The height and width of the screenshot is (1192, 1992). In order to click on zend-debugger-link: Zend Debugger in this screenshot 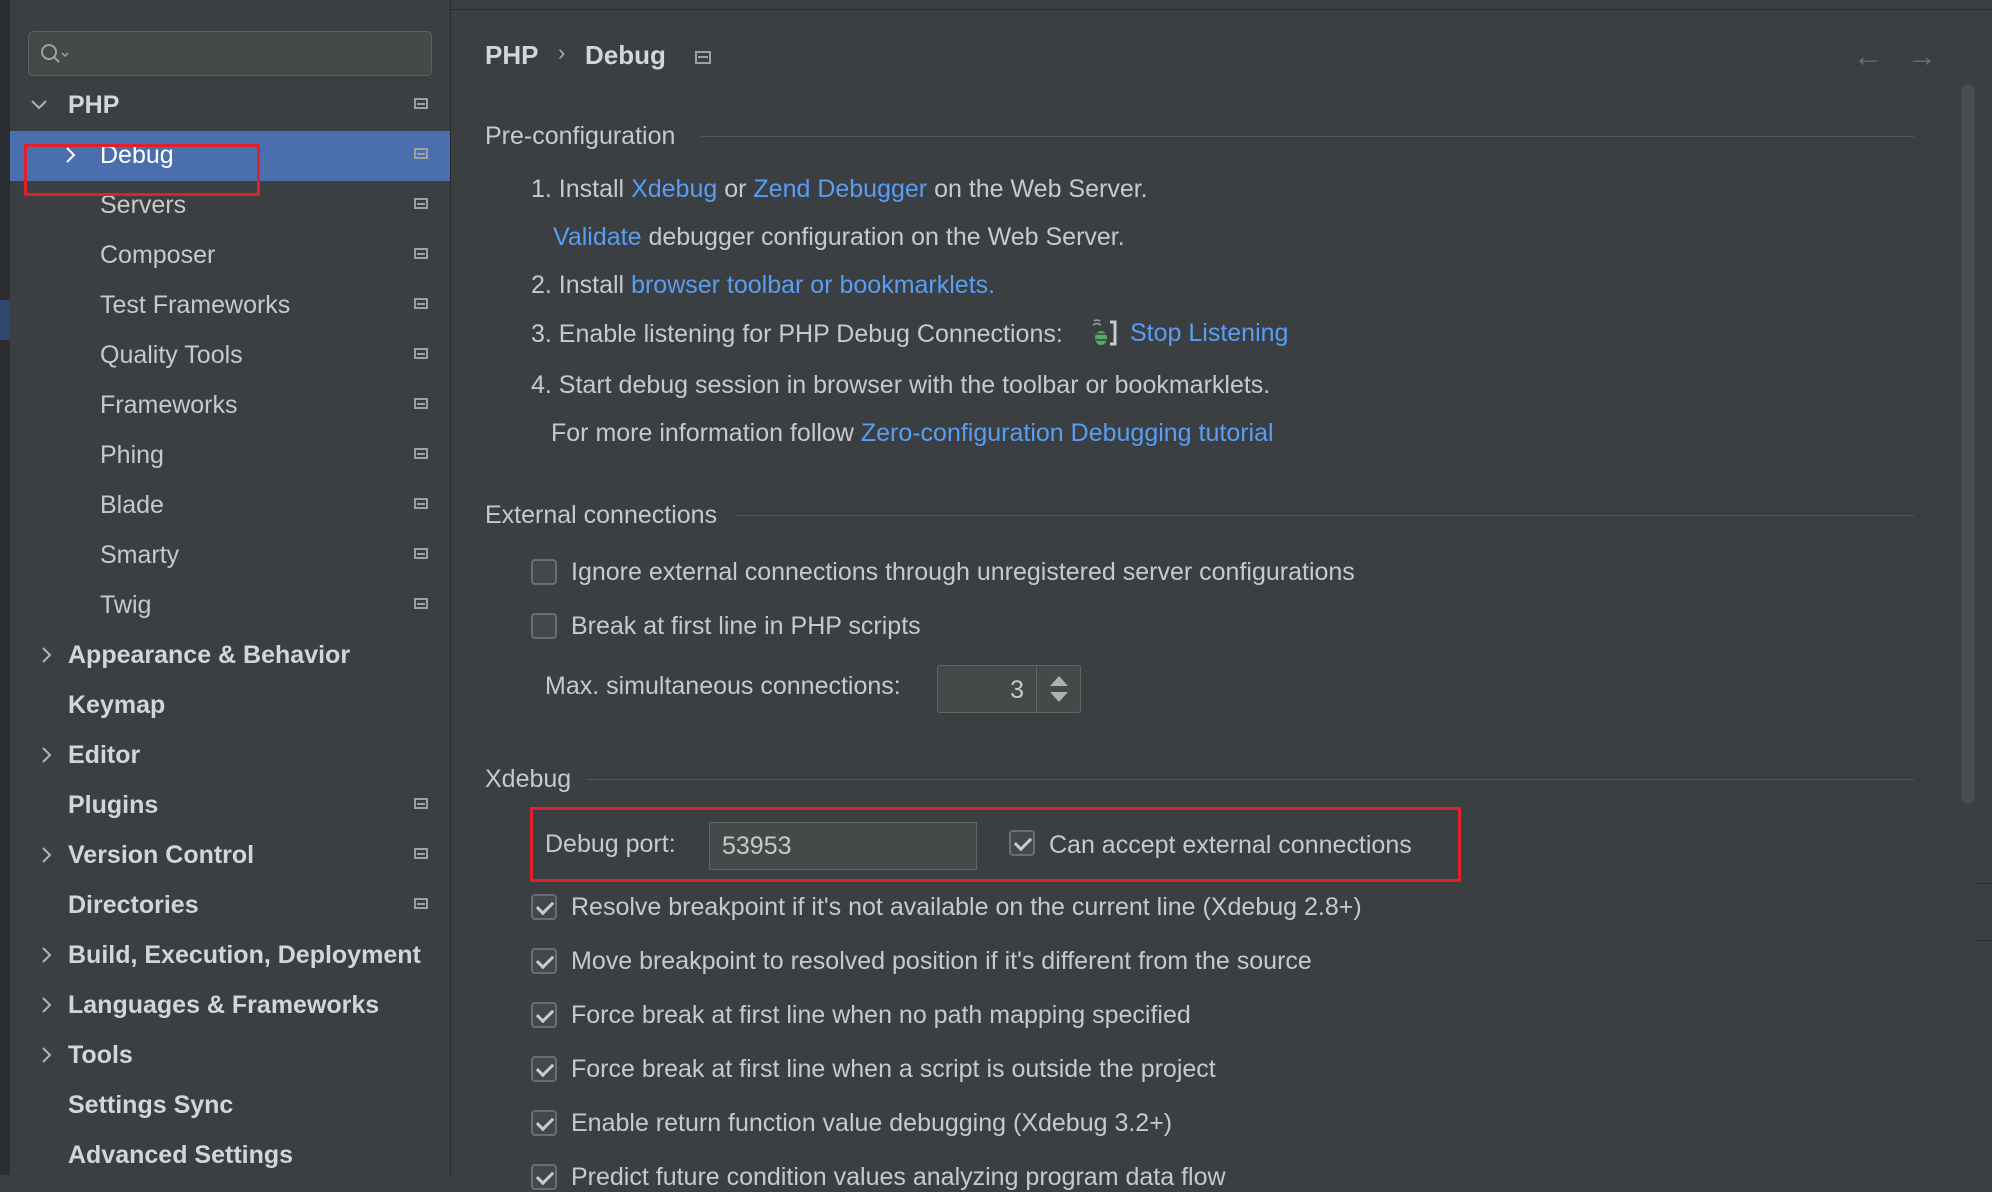, I will do `click(840, 189)`.